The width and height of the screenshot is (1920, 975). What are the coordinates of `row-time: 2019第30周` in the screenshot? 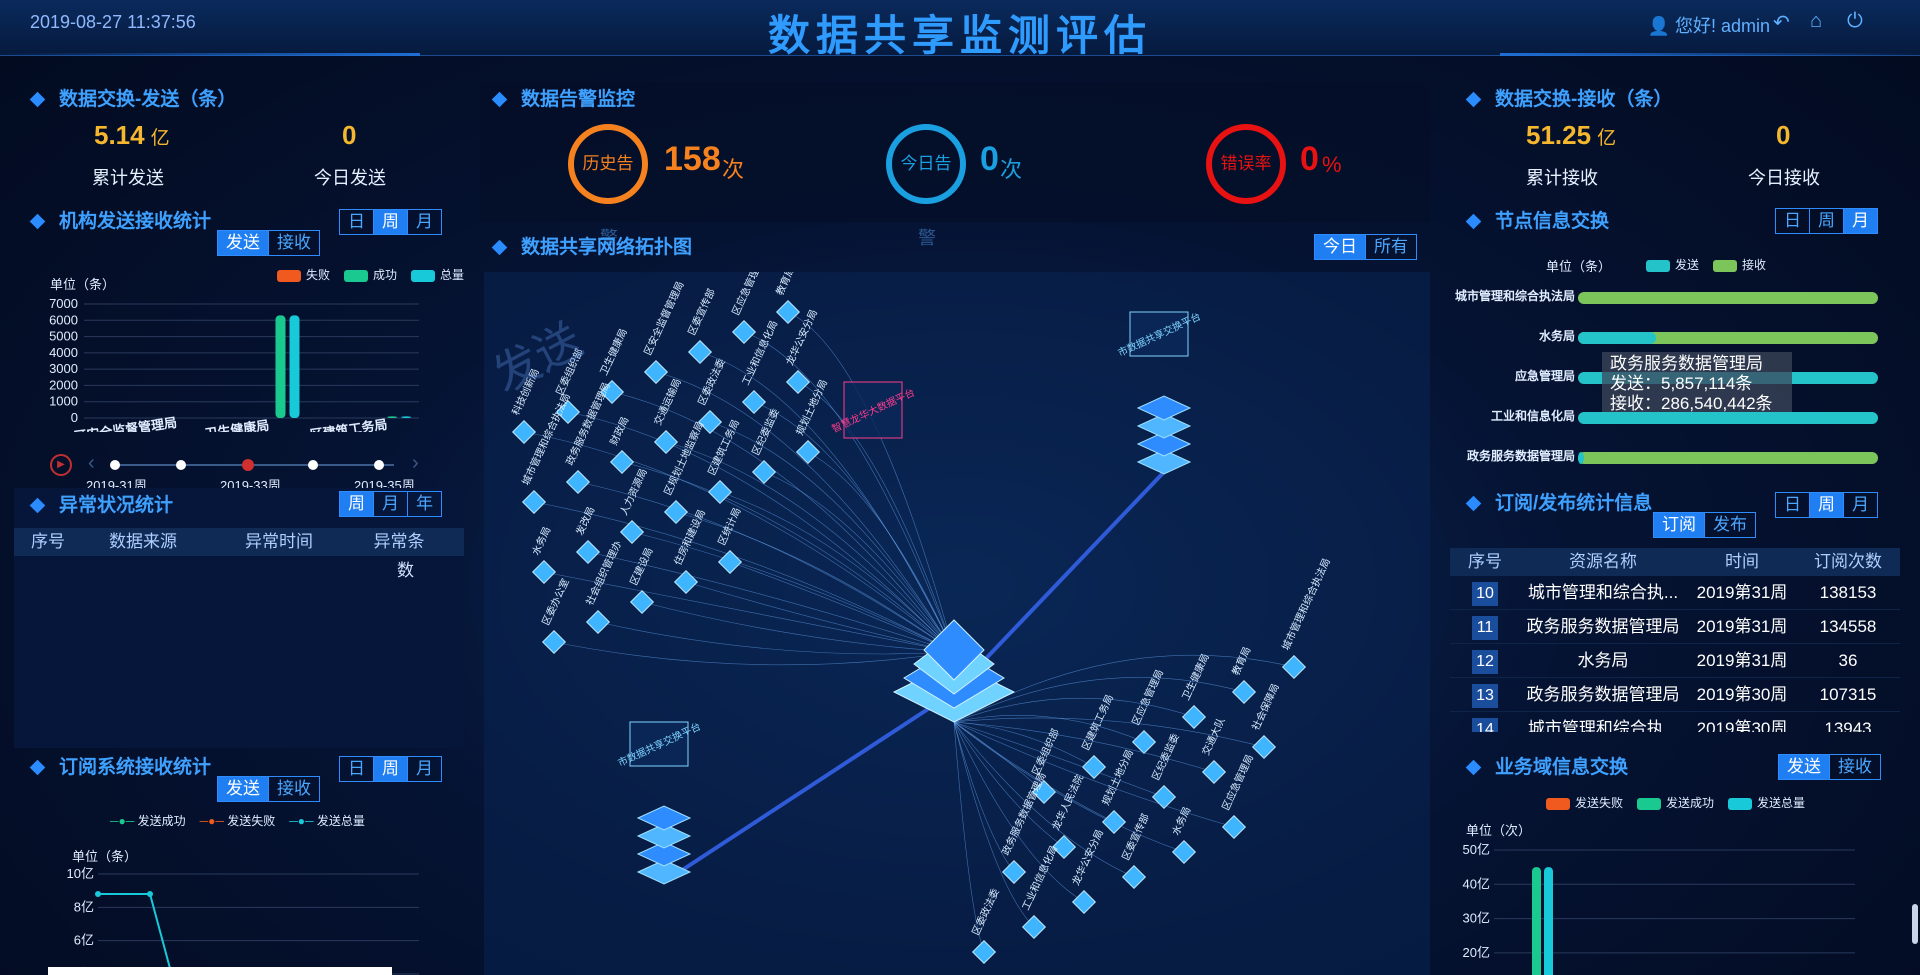 It's located at (1742, 694).